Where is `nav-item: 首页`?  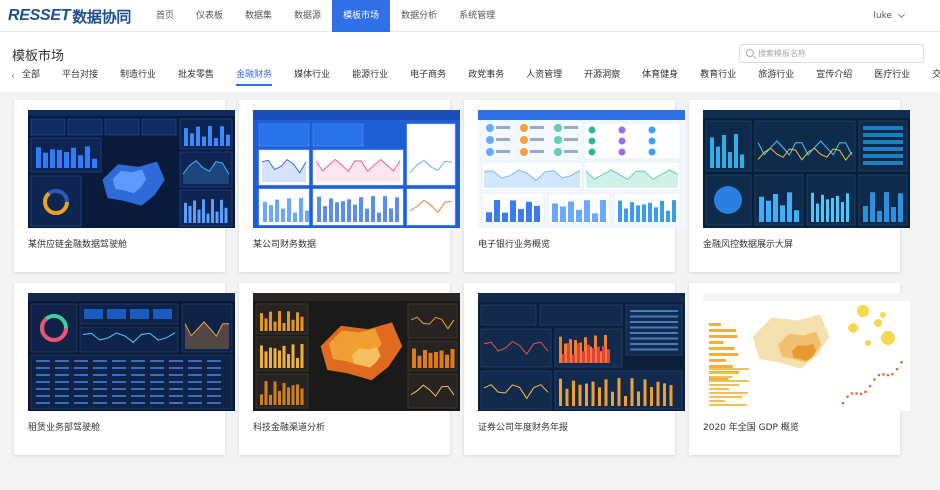
nav-item: 首页 is located at coordinates (165, 16).